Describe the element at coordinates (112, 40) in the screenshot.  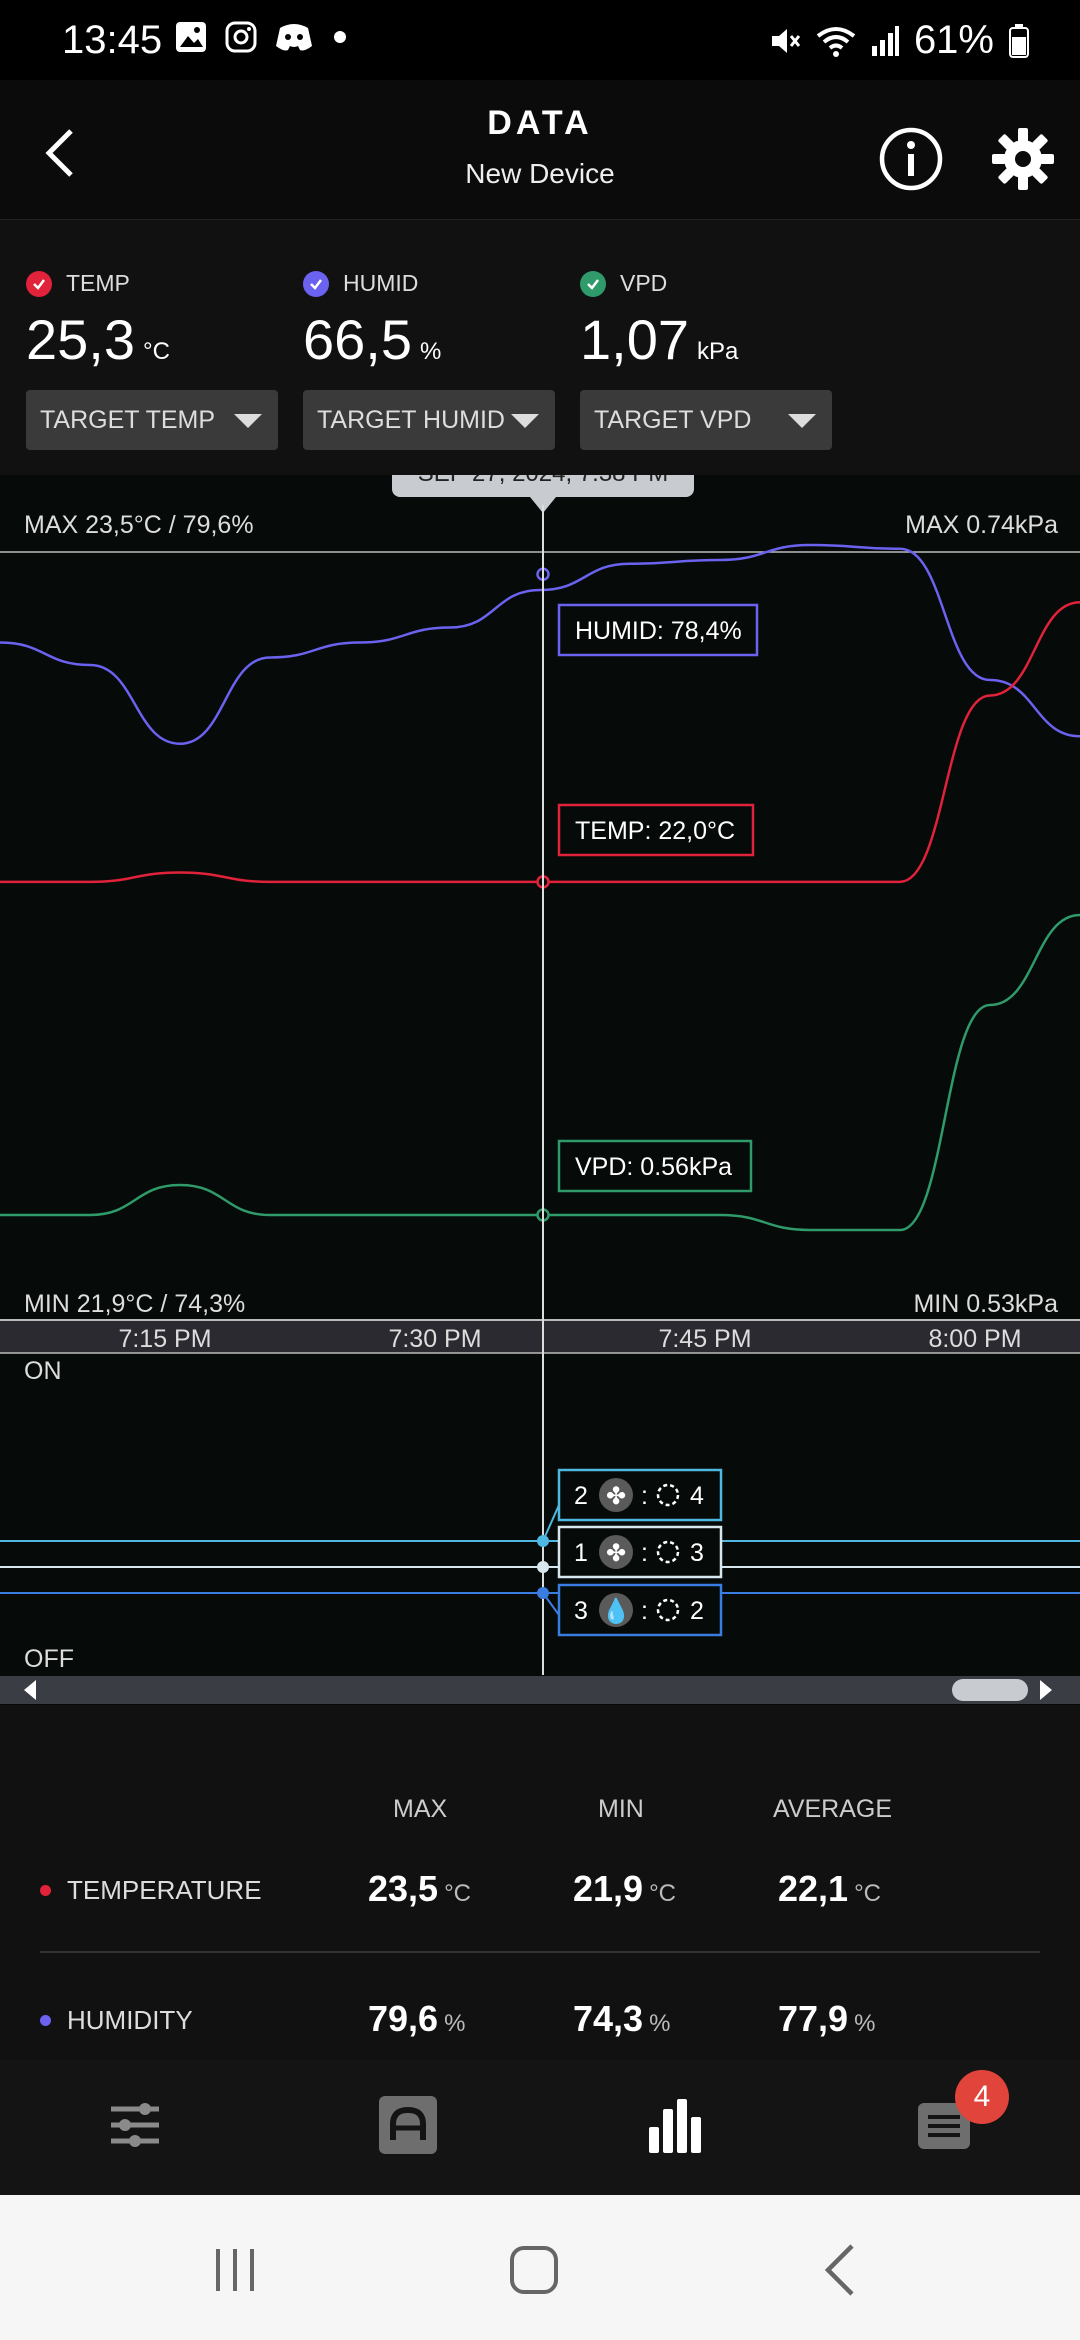
I see `status-time: 13:45` at that location.